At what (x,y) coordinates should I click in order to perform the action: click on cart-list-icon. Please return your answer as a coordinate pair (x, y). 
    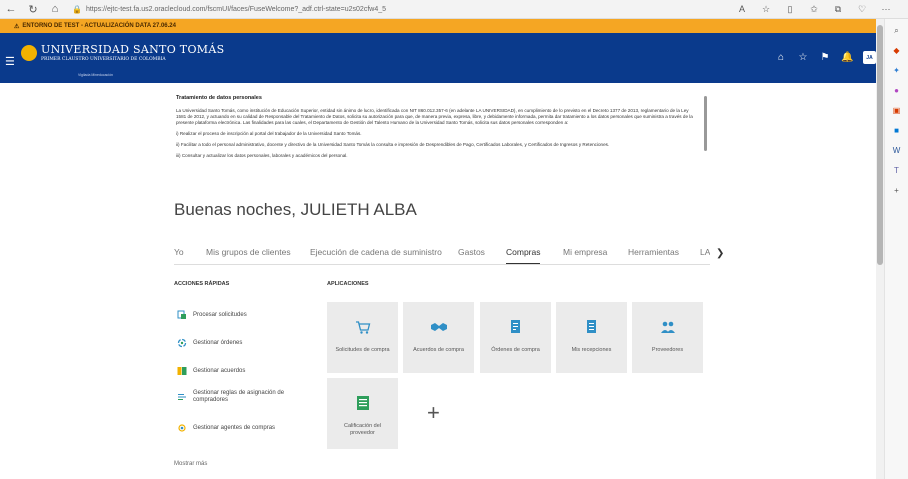
    Looking at the image, I should click on (182, 315).